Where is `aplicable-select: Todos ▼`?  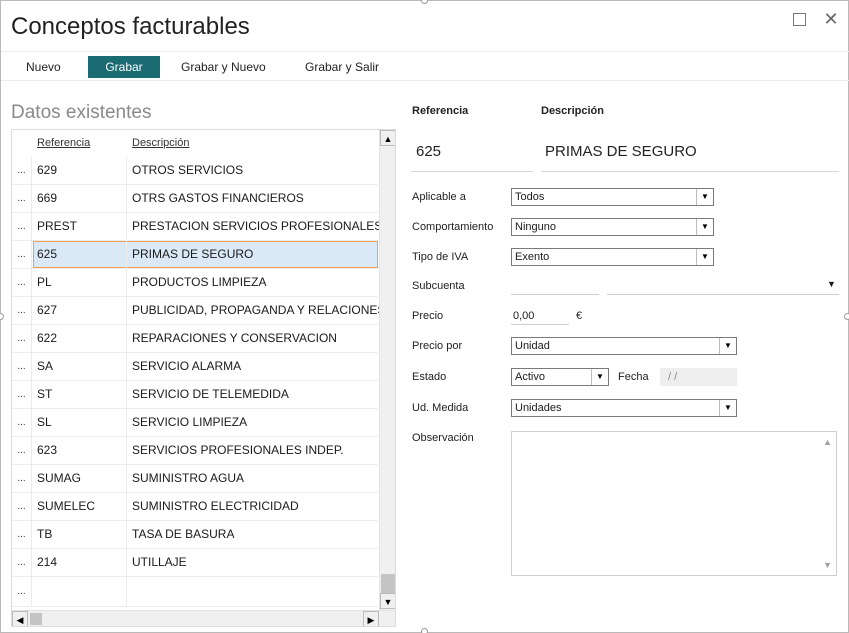
aplicable-select: Todos ▼ is located at coordinates (612, 197).